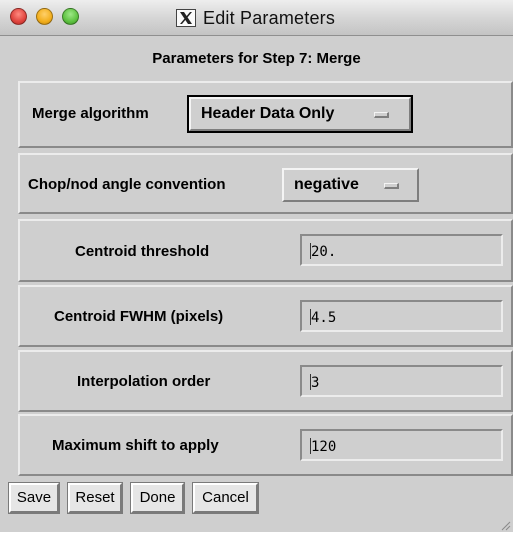  I want to click on title-bar: Edit Parameters, so click(256, 18).